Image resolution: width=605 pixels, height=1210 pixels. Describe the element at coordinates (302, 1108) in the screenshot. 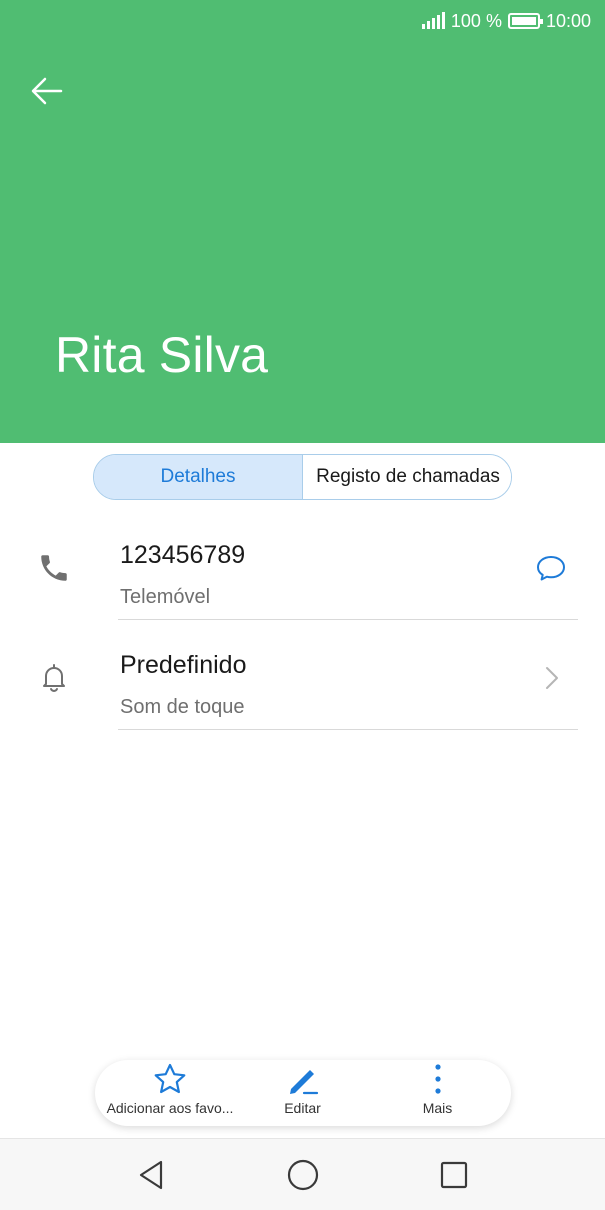

I see `edit-label: Editar` at that location.